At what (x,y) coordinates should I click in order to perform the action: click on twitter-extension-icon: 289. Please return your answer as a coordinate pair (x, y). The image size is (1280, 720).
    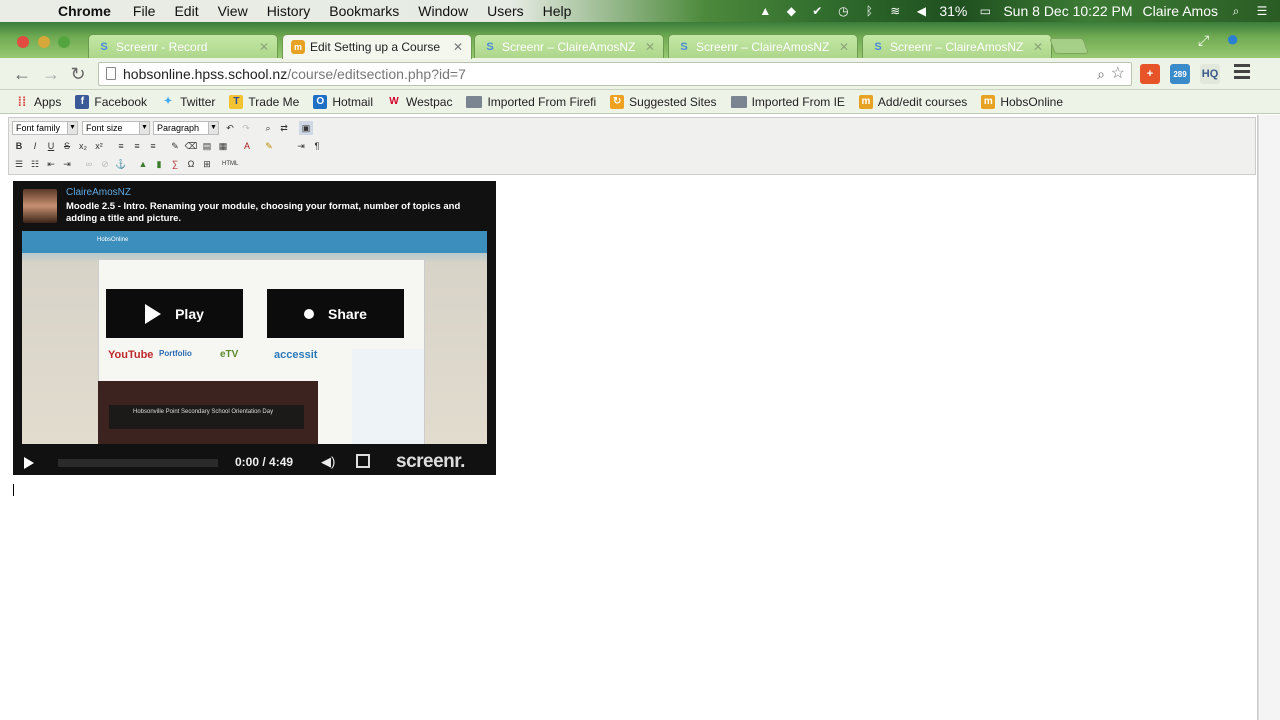
    Looking at the image, I should click on (1180, 74).